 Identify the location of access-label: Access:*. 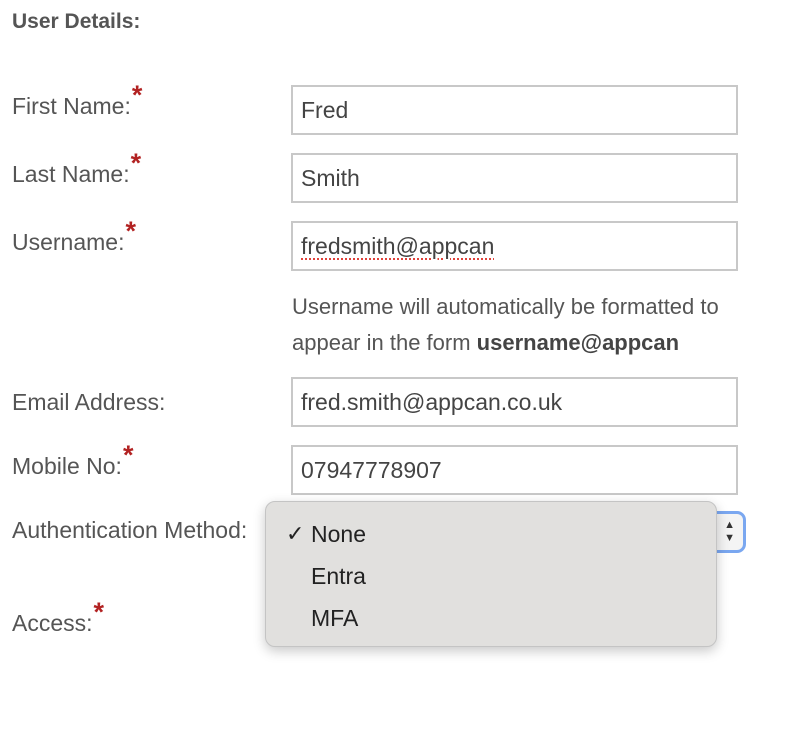
(58, 617).